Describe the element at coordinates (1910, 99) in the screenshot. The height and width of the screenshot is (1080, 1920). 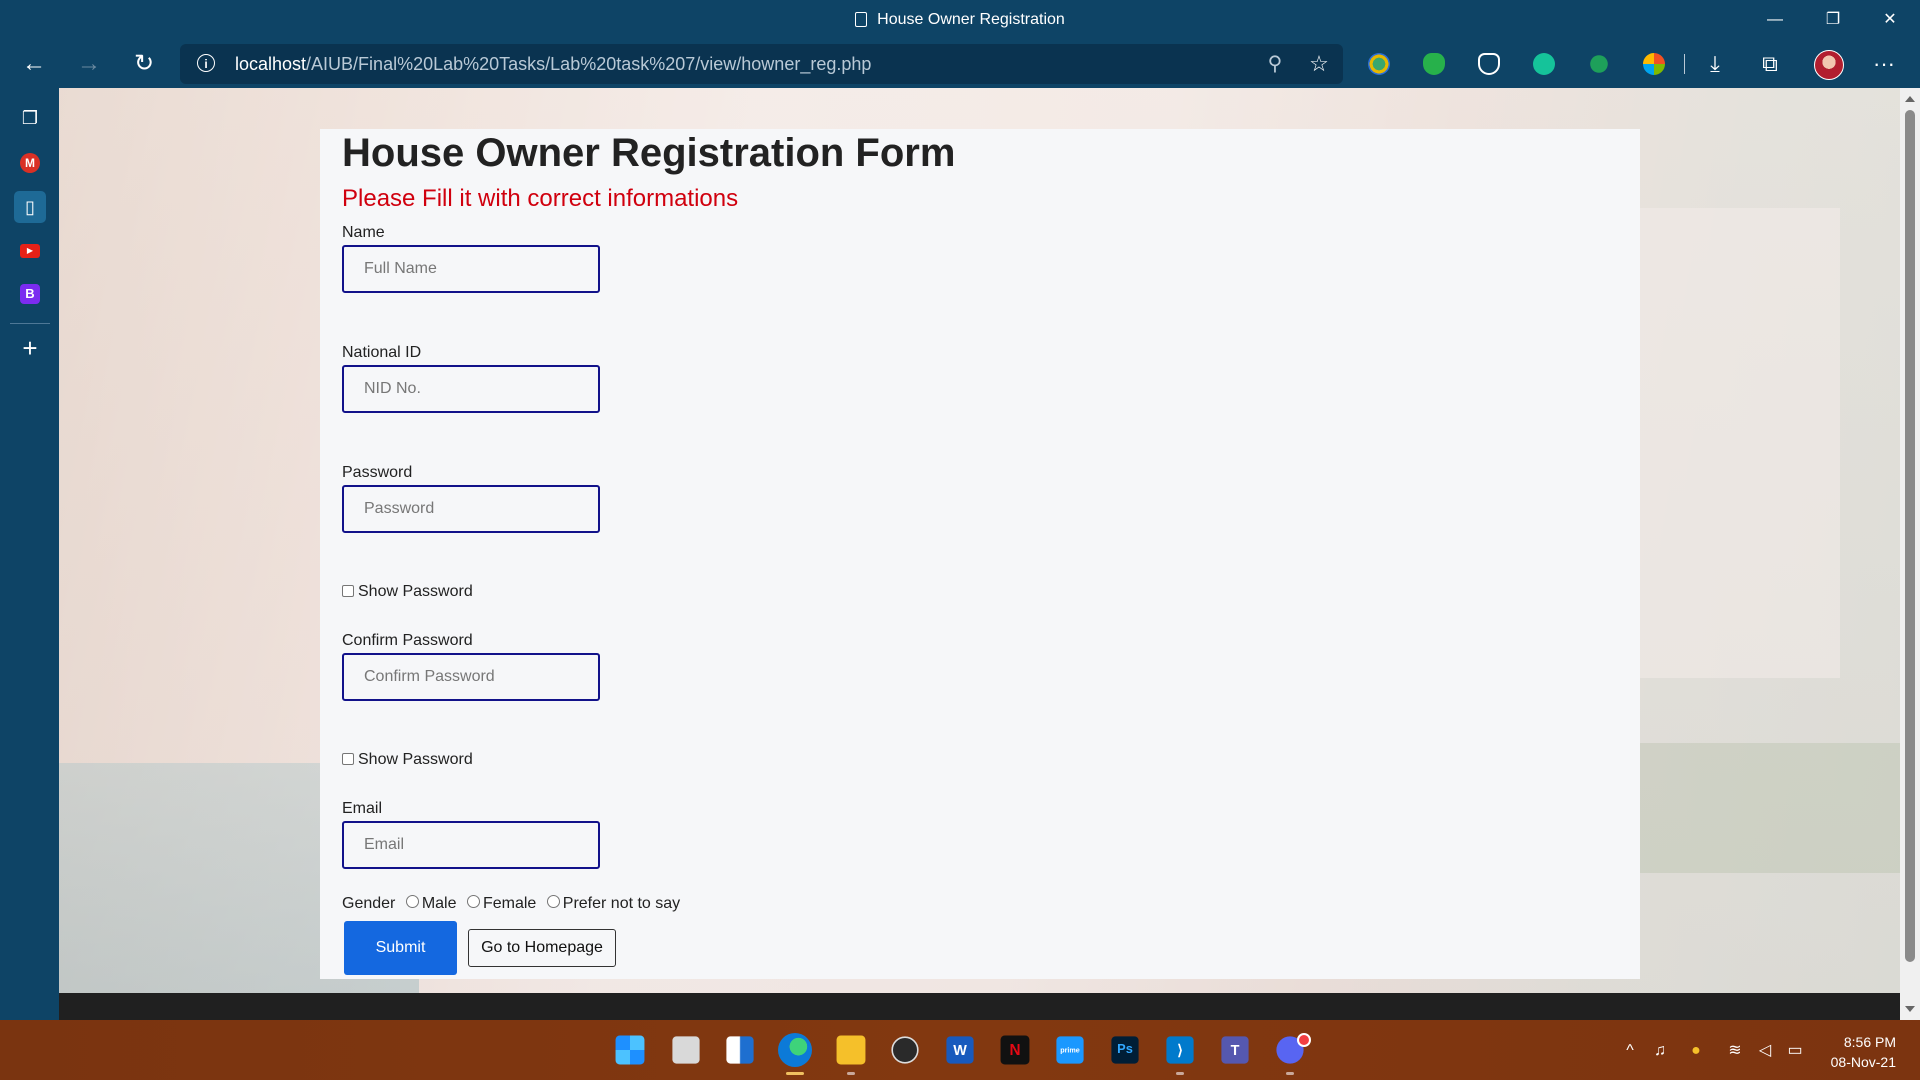
I see `scroll-up-arrow` at that location.